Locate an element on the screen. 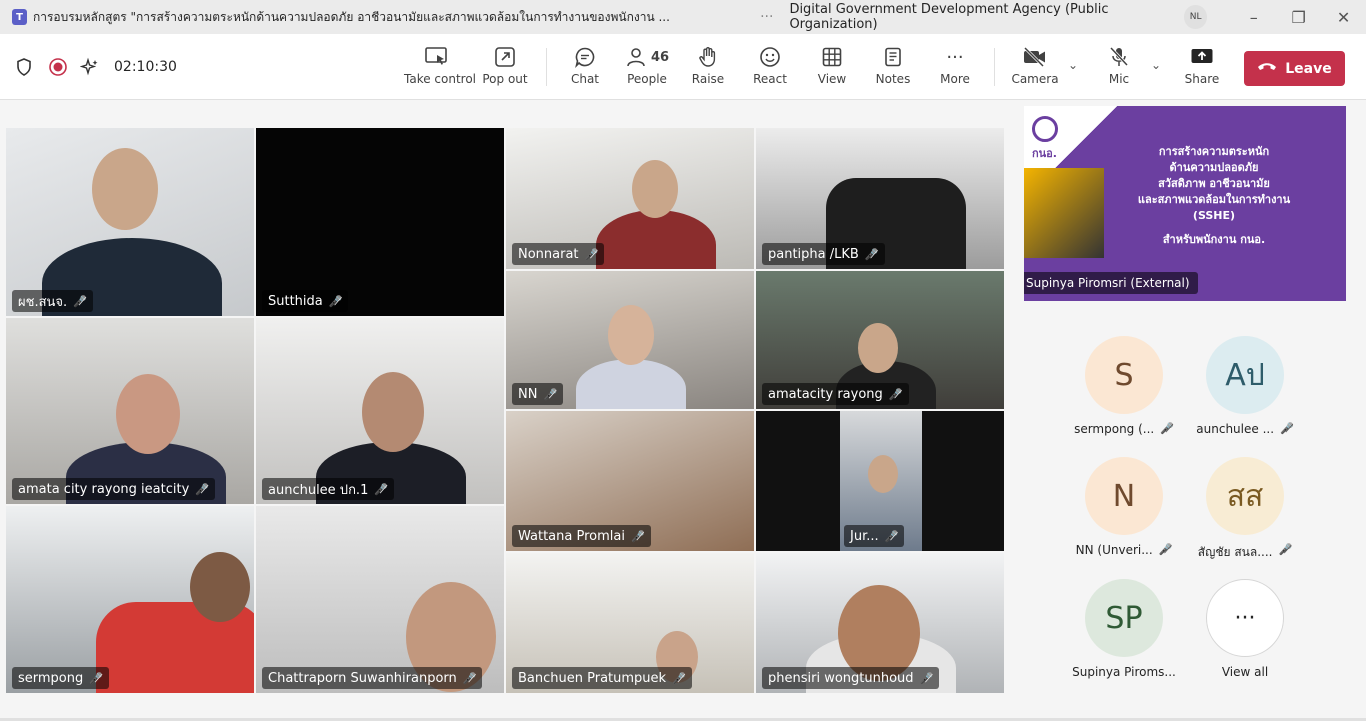  participant-name-tag: phensiri wongtunhoud 🎤̸ is located at coordinates (851, 678).